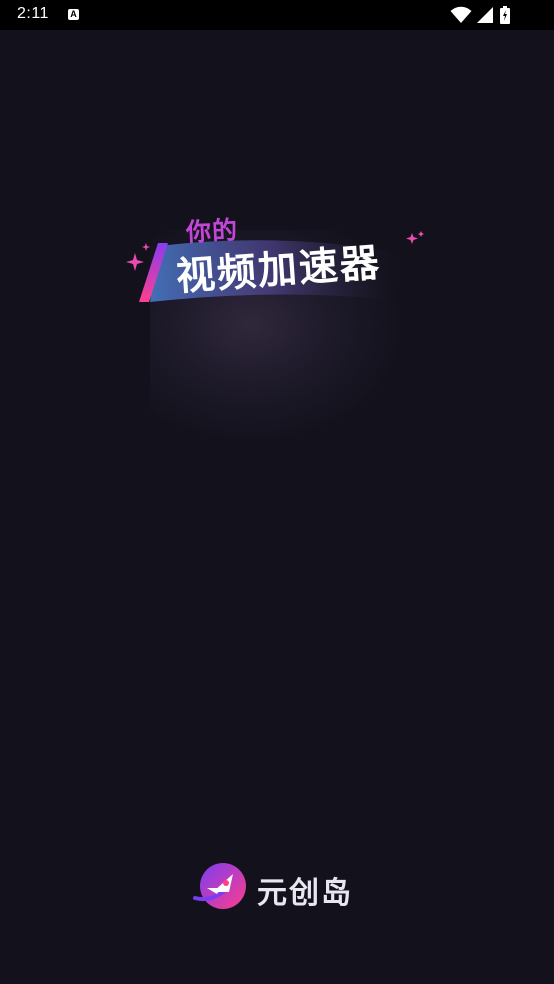 This screenshot has height=984, width=554. What do you see at coordinates (275, 266) in the screenshot?
I see `splash-artwork` at bounding box center [275, 266].